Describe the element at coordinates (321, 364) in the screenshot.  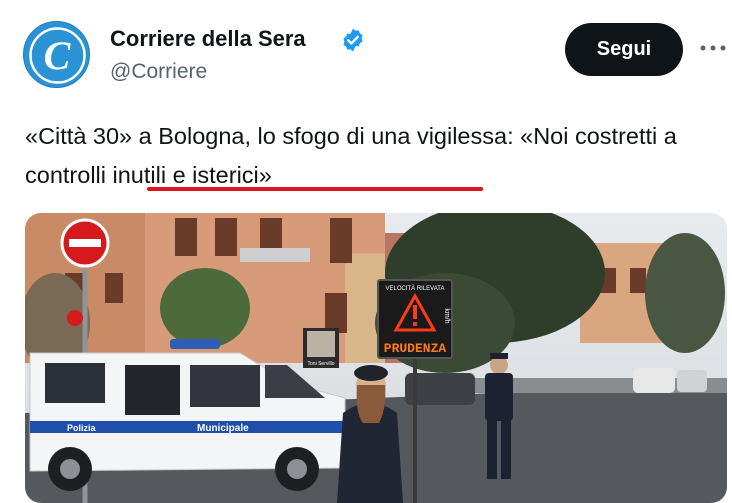
I see `svg-text: Toni Servillo` at that location.